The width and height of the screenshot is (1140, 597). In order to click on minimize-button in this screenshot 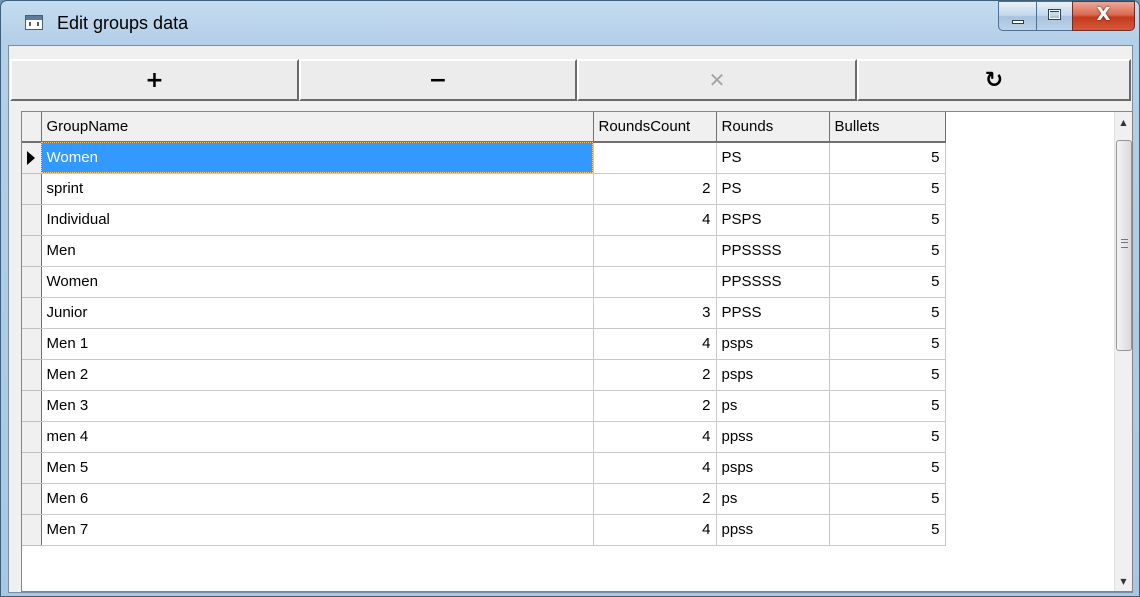, I will do `click(1017, 16)`.